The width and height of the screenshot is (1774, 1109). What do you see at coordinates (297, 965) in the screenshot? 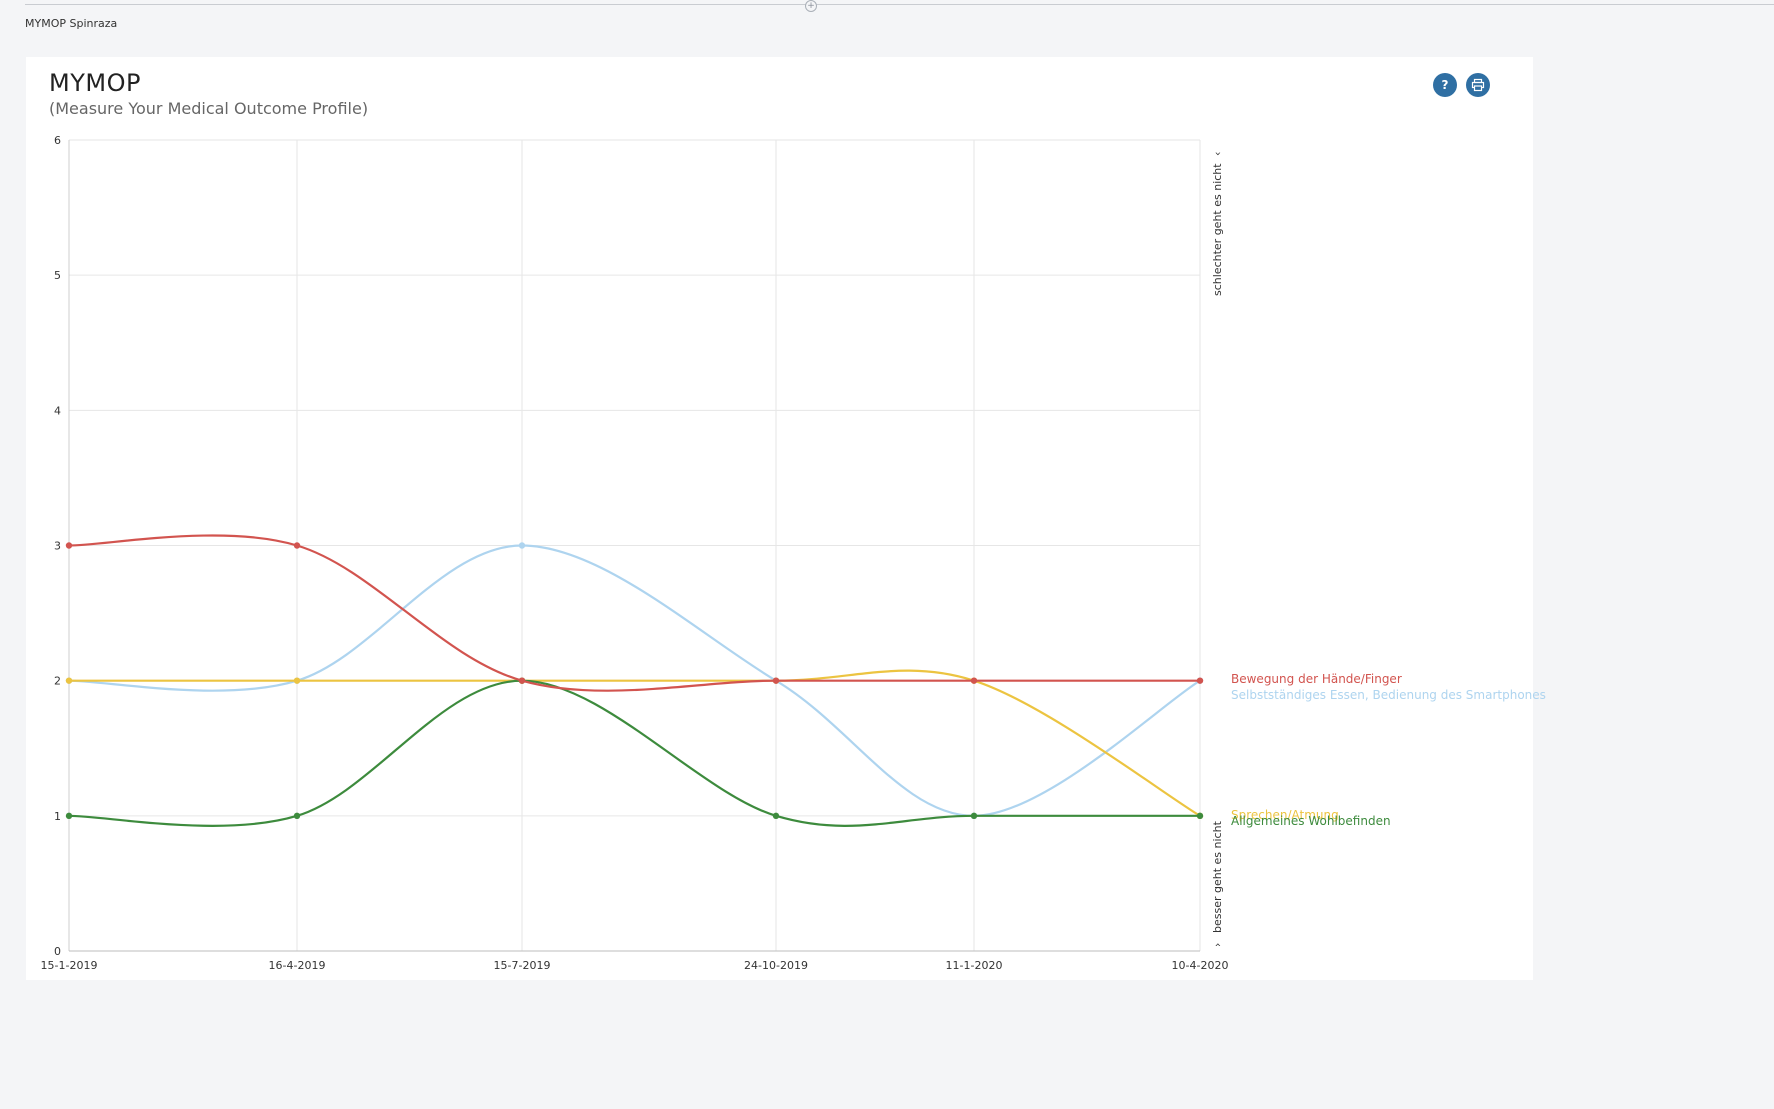
I see `x-tick-label: 16-4-2019` at bounding box center [297, 965].